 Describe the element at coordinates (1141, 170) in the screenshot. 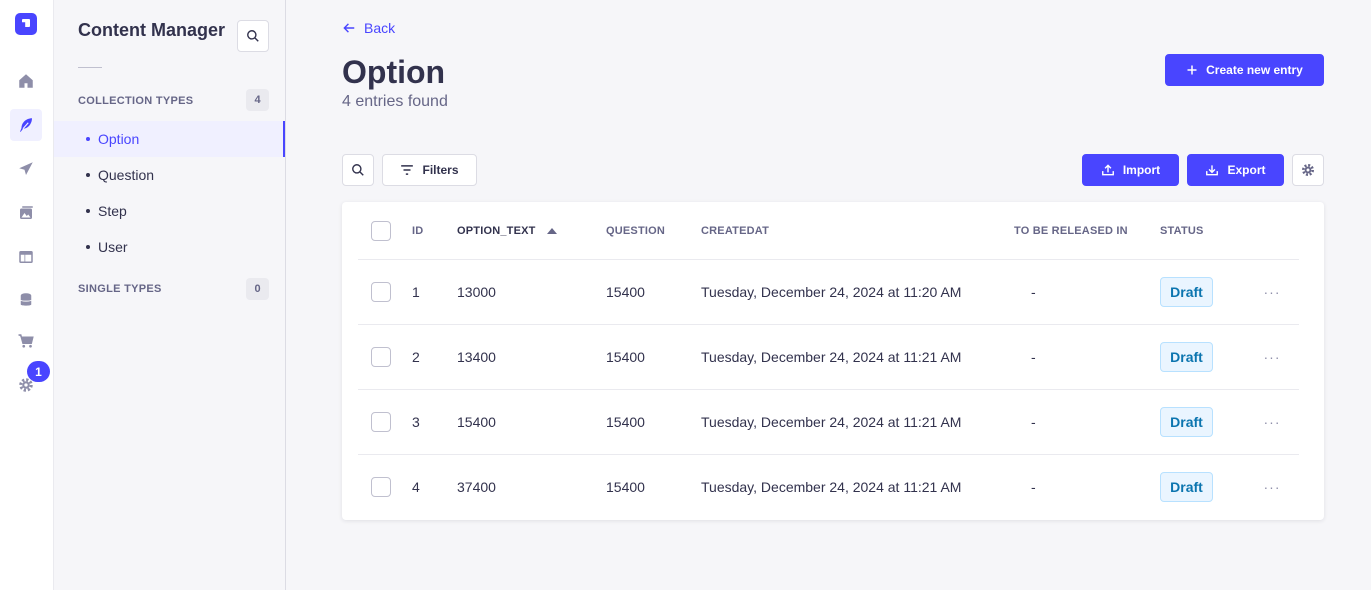

I see `import-label: Import` at that location.